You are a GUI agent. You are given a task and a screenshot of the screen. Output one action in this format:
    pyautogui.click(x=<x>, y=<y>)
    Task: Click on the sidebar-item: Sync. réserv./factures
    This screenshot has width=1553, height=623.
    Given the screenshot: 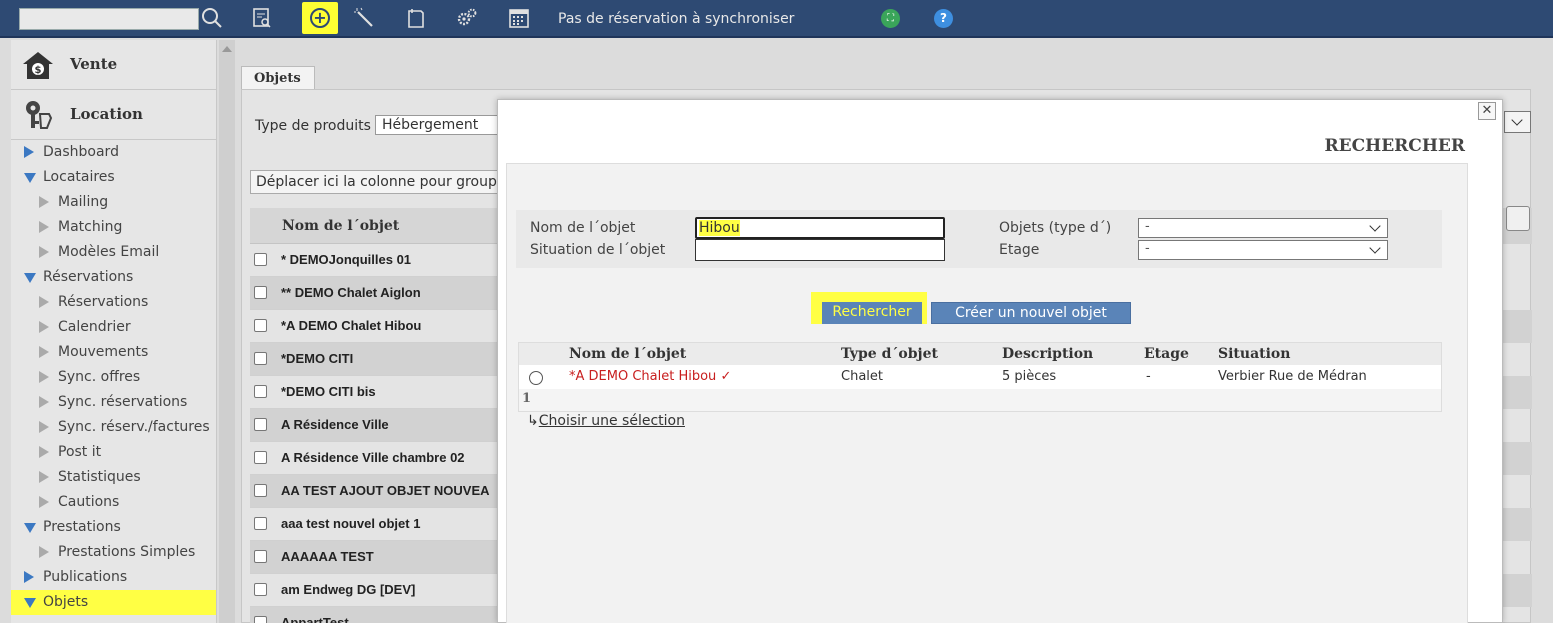 What is the action you would take?
    pyautogui.click(x=113, y=427)
    